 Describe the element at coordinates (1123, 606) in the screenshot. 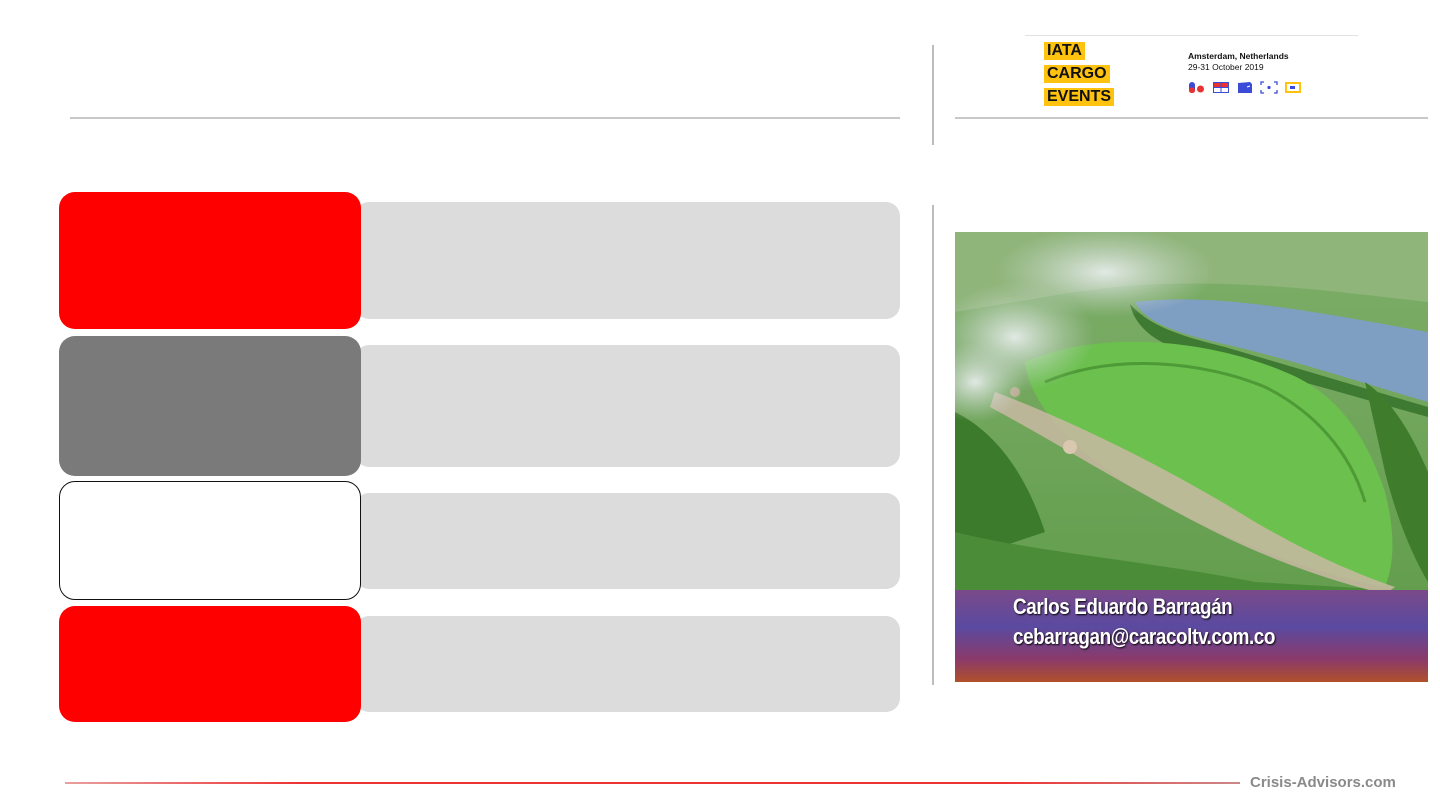

I see `reporter-name: Carlos Eduardo Barragán` at that location.